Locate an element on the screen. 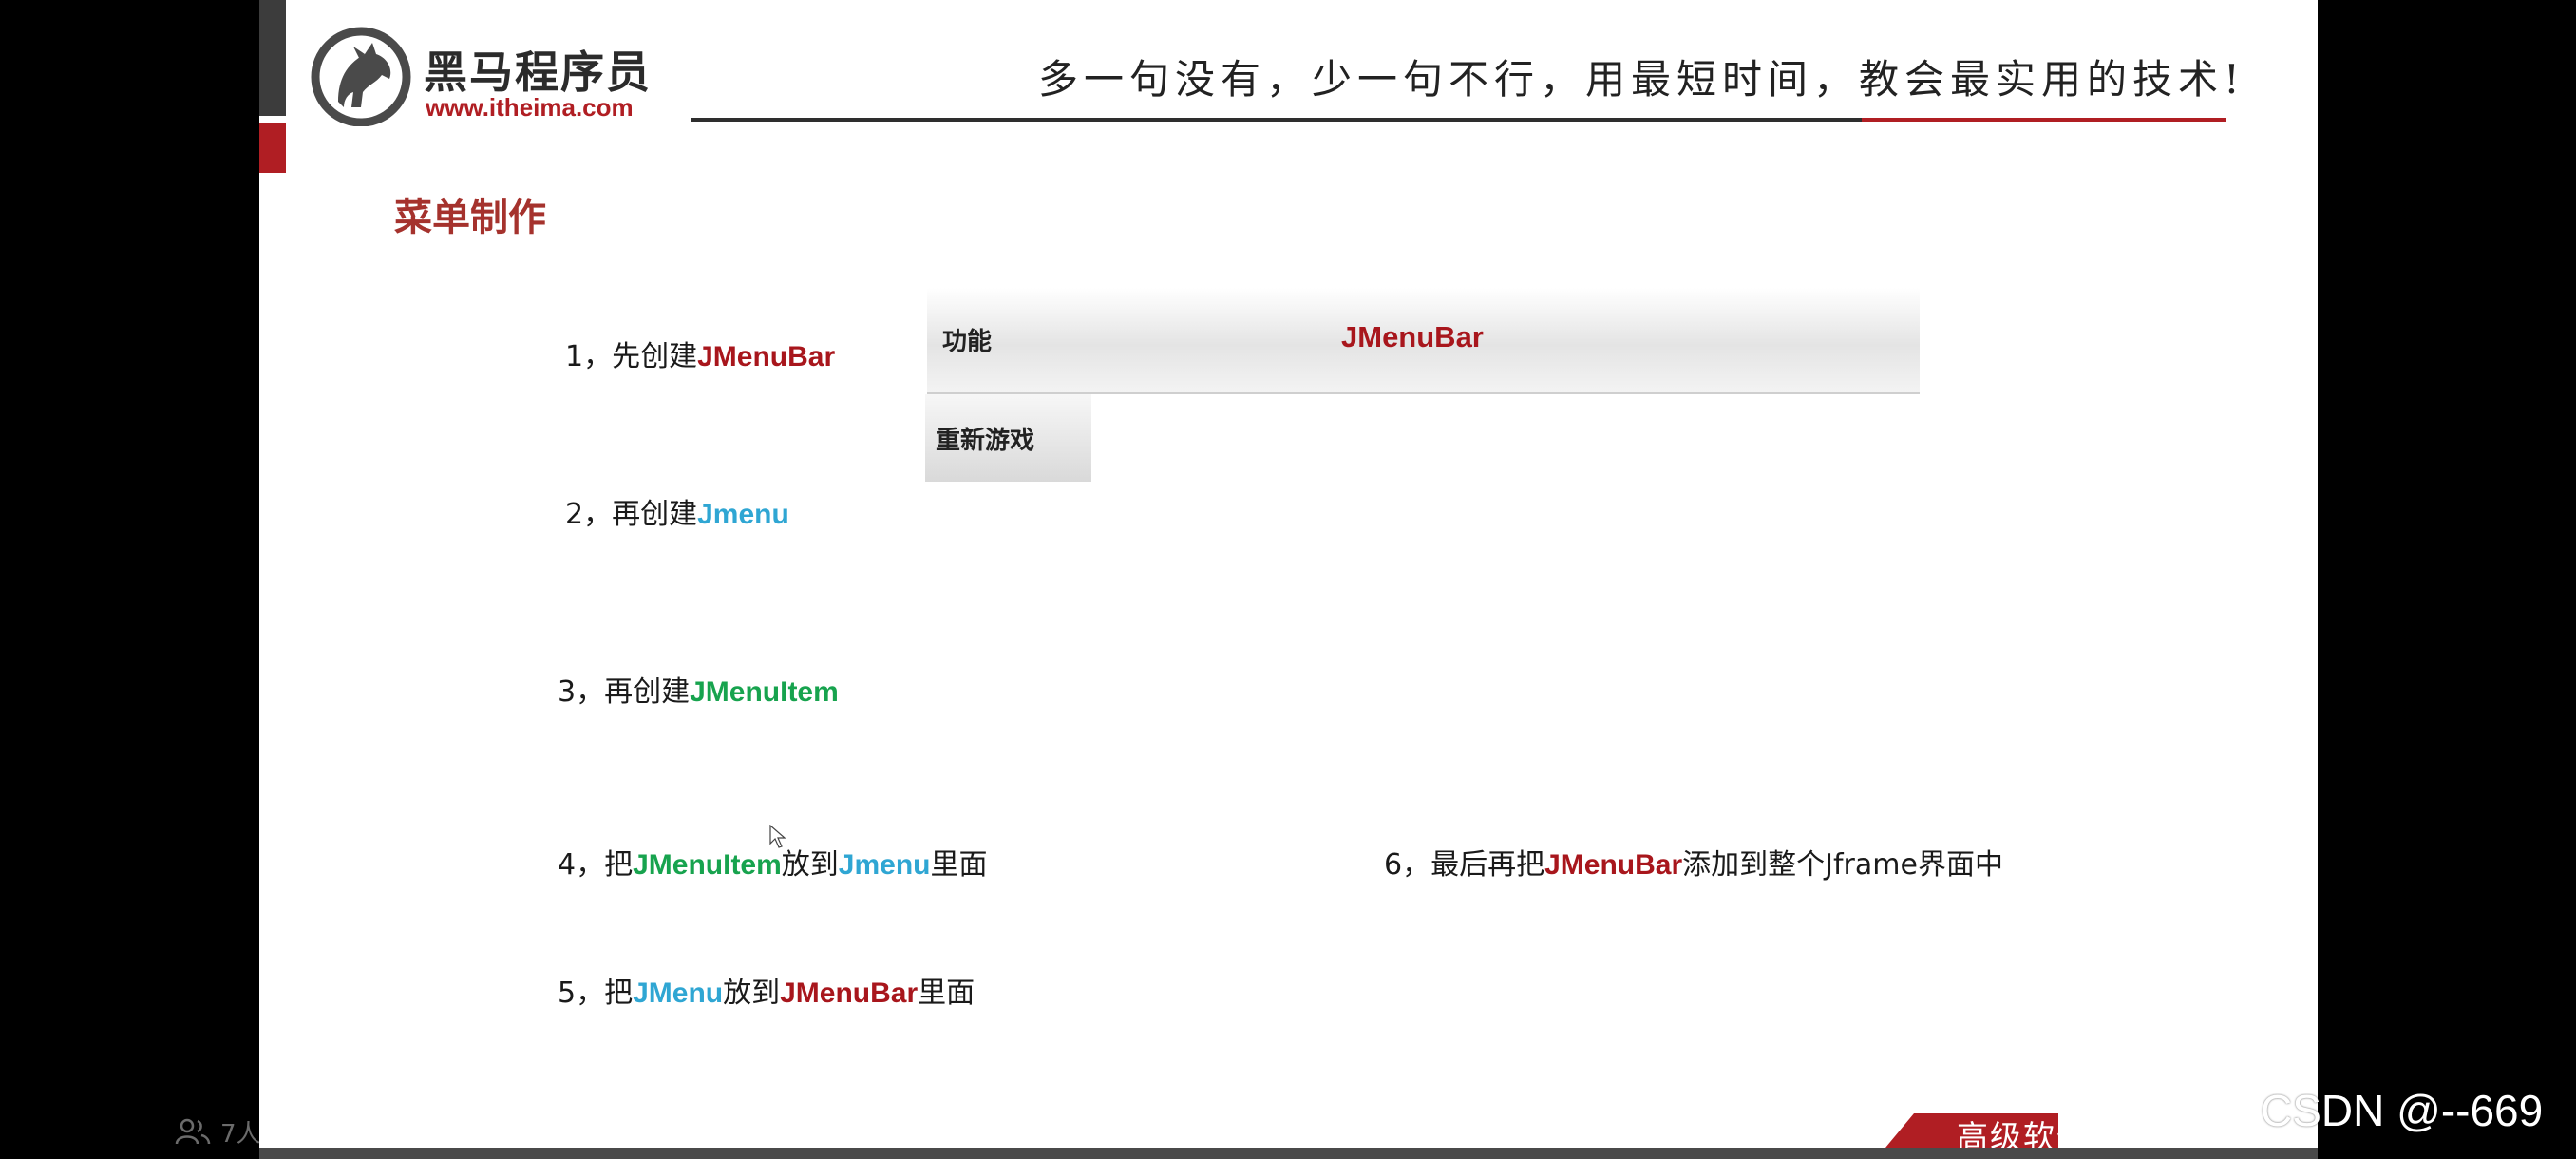 Image resolution: width=2576 pixels, height=1159 pixels. logo-url: www.itheima.com is located at coordinates (530, 107).